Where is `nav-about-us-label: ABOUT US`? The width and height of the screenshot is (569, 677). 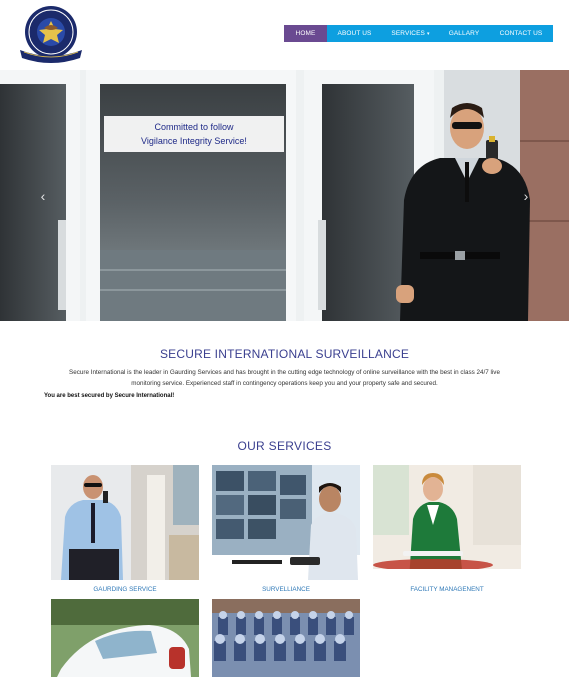 nav-about-us-label: ABOUT US is located at coordinates (354, 33).